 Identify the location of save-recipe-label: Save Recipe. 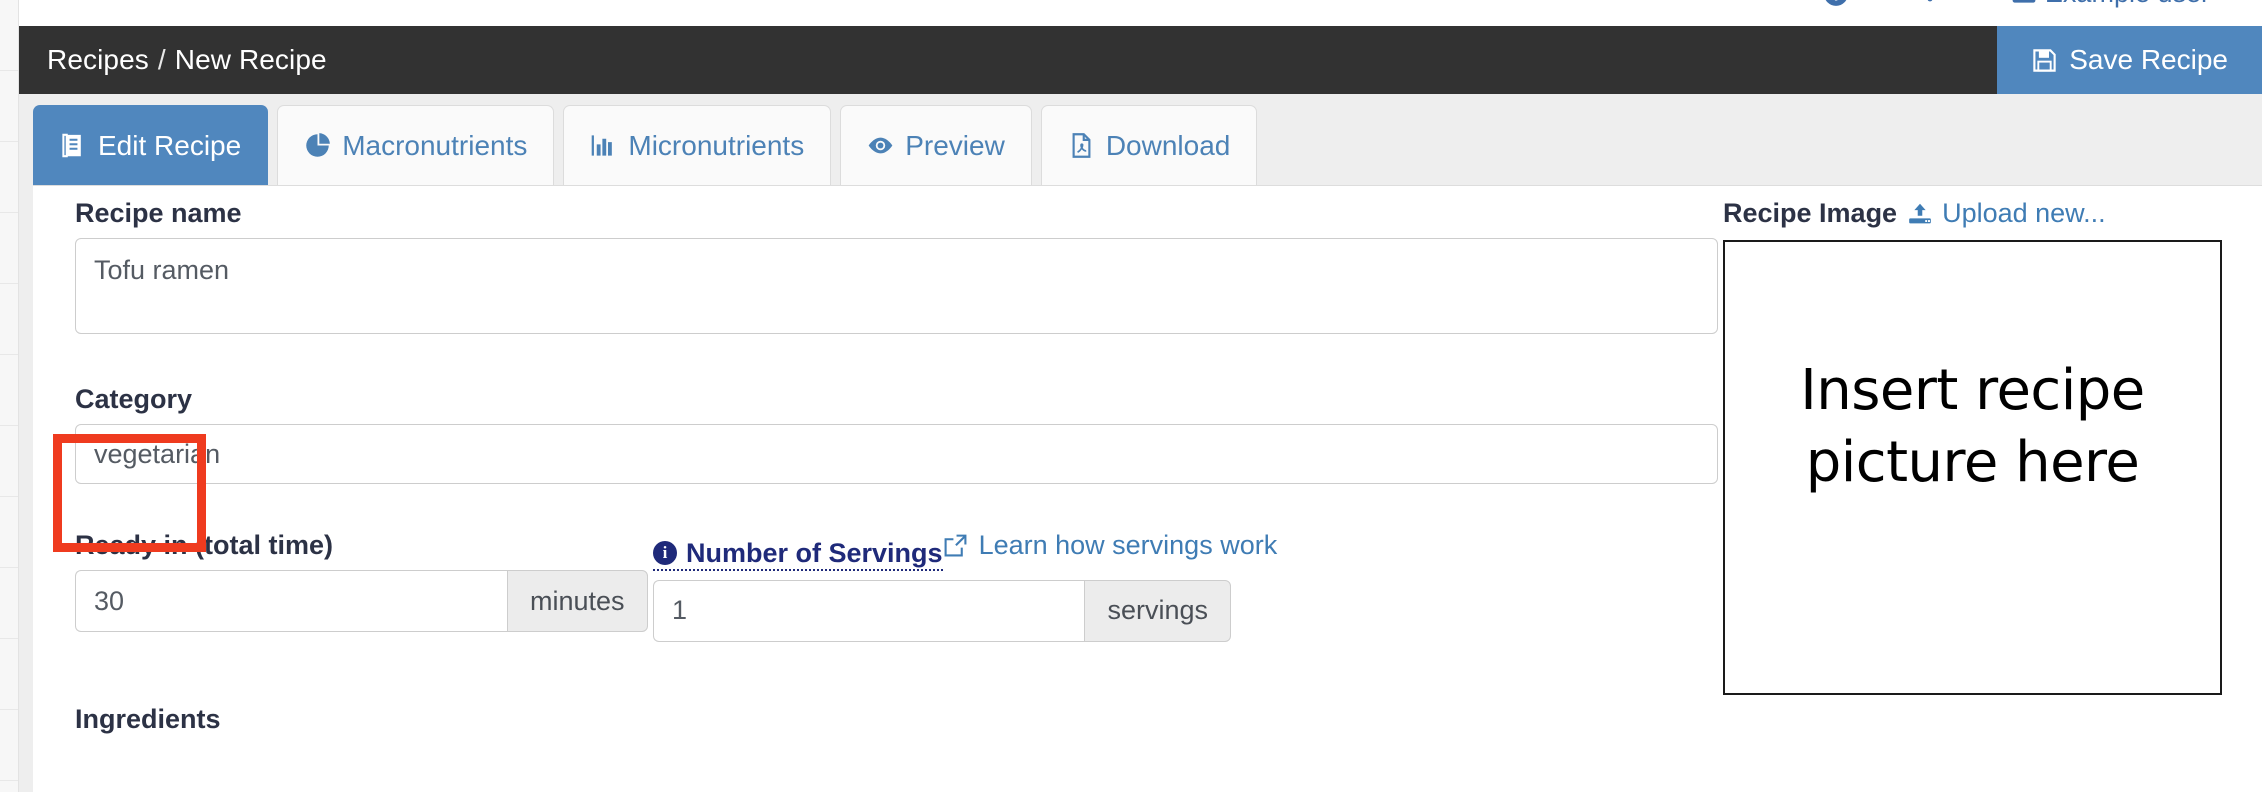
(2148, 59).